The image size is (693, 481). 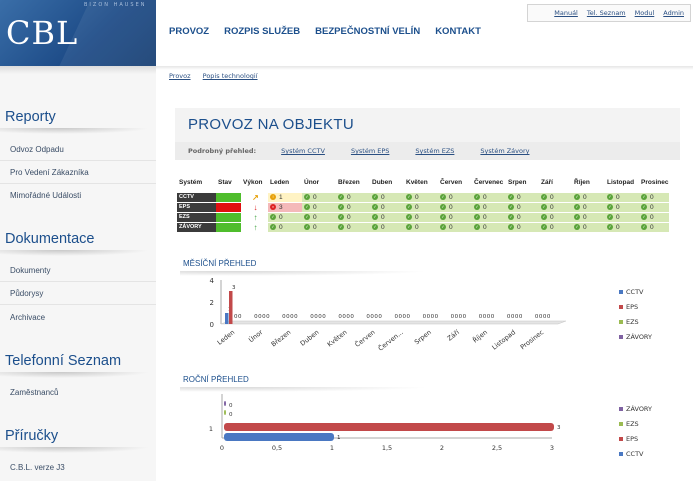 What do you see at coordinates (622, 183) in the screenshot?
I see `table-header-cell: Listopad` at bounding box center [622, 183].